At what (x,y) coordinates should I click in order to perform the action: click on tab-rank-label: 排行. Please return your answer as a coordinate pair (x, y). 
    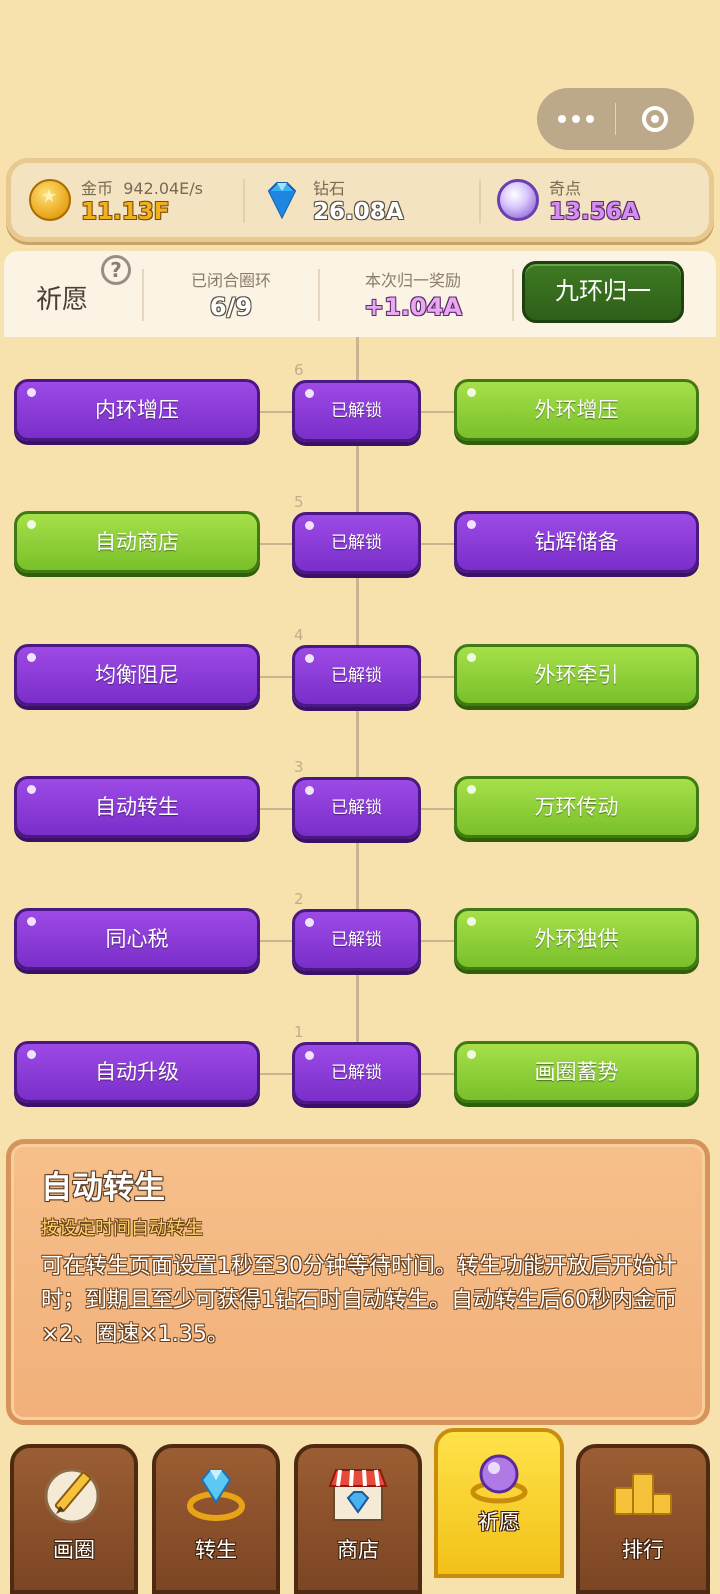
    Looking at the image, I should click on (643, 1550).